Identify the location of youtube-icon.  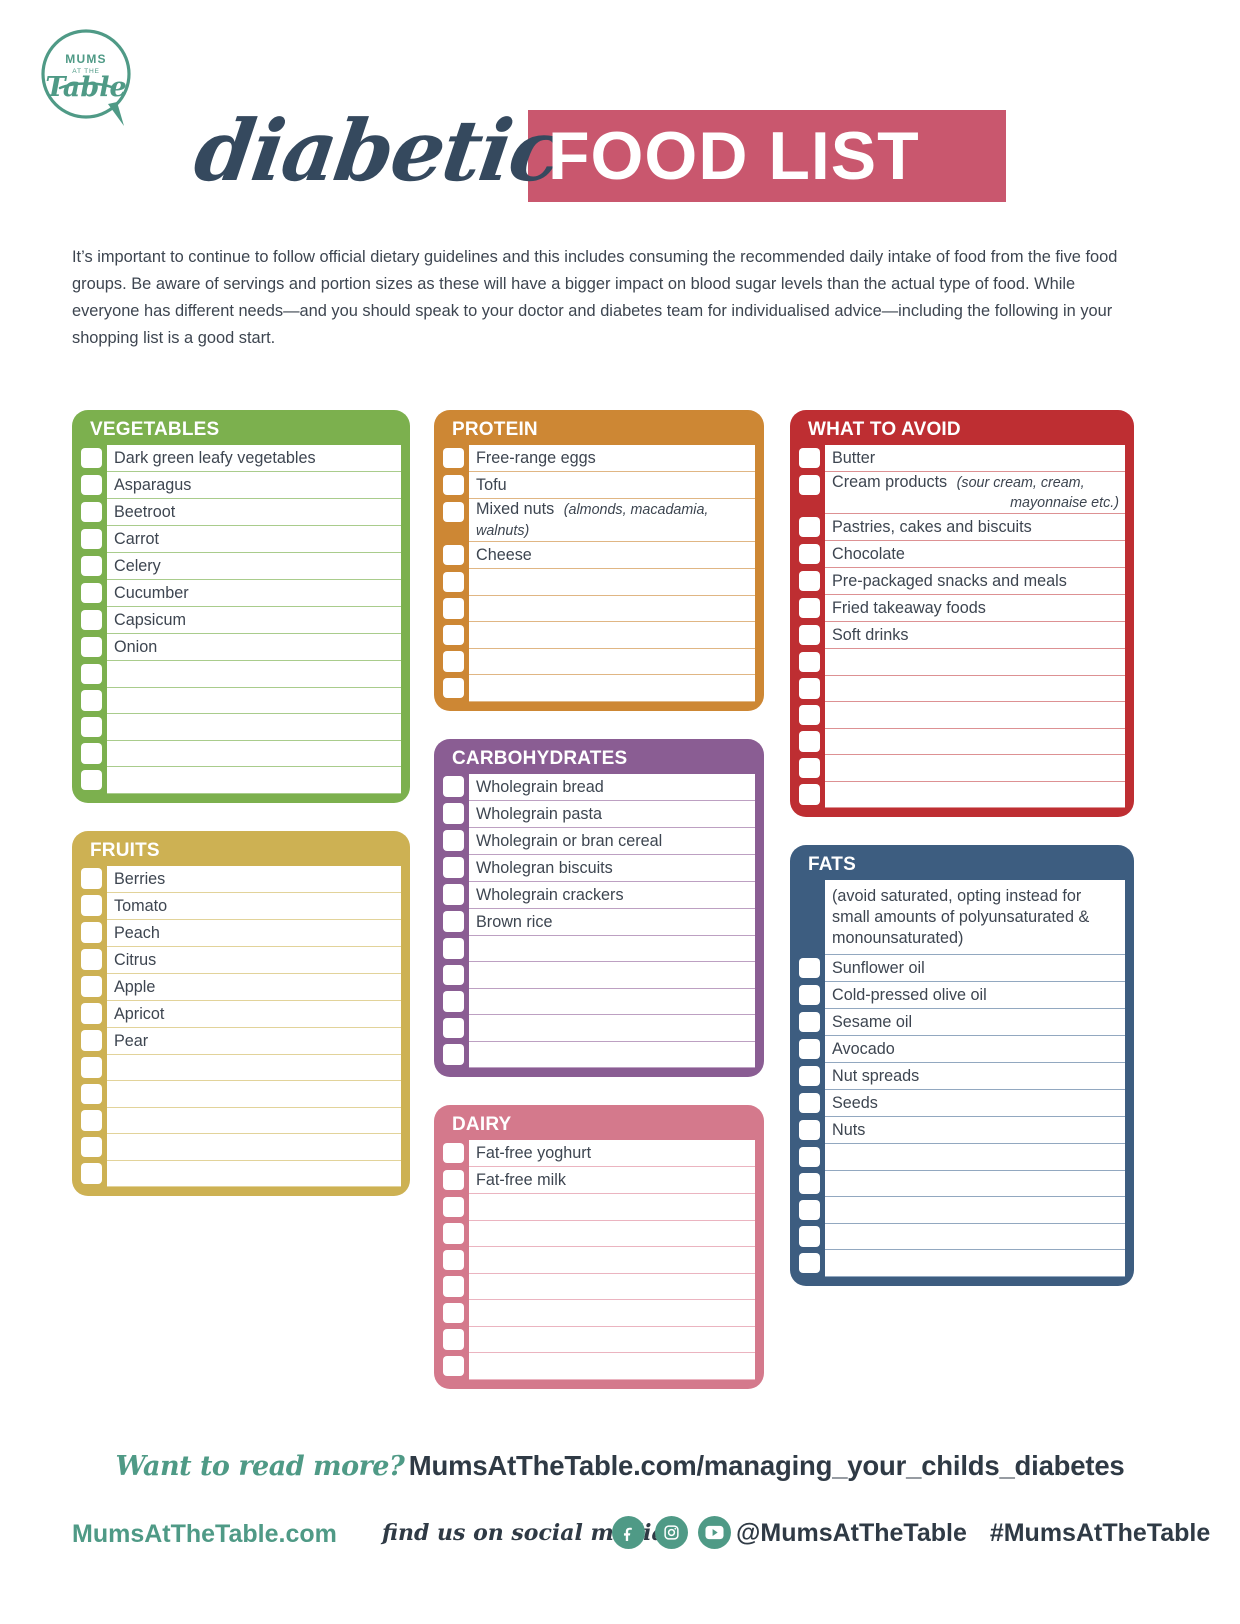
(714, 1532).